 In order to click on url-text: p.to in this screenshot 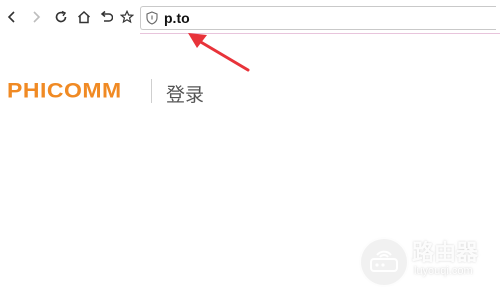, I will do `click(177, 18)`.